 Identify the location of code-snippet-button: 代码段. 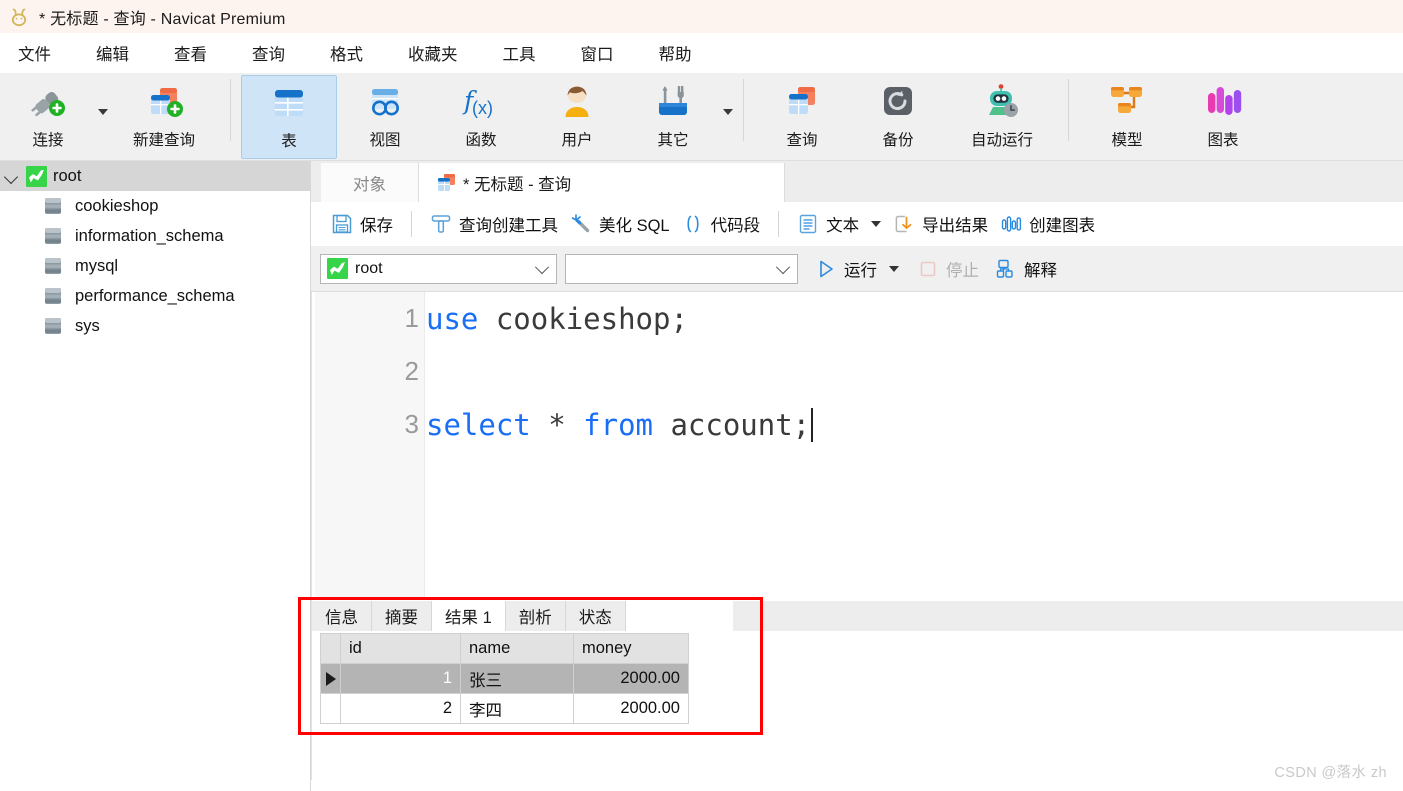
(721, 224).